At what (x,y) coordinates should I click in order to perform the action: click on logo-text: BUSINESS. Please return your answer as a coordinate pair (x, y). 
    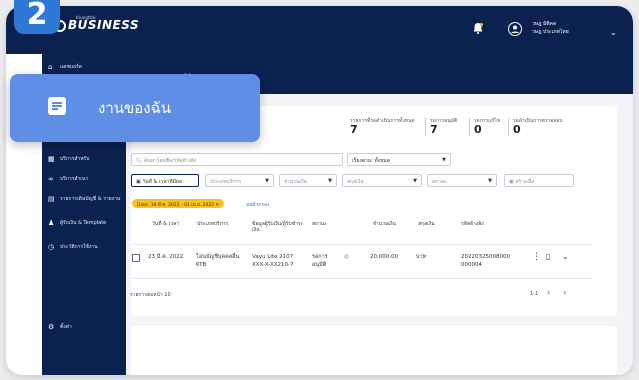
    Looking at the image, I should click on (104, 25).